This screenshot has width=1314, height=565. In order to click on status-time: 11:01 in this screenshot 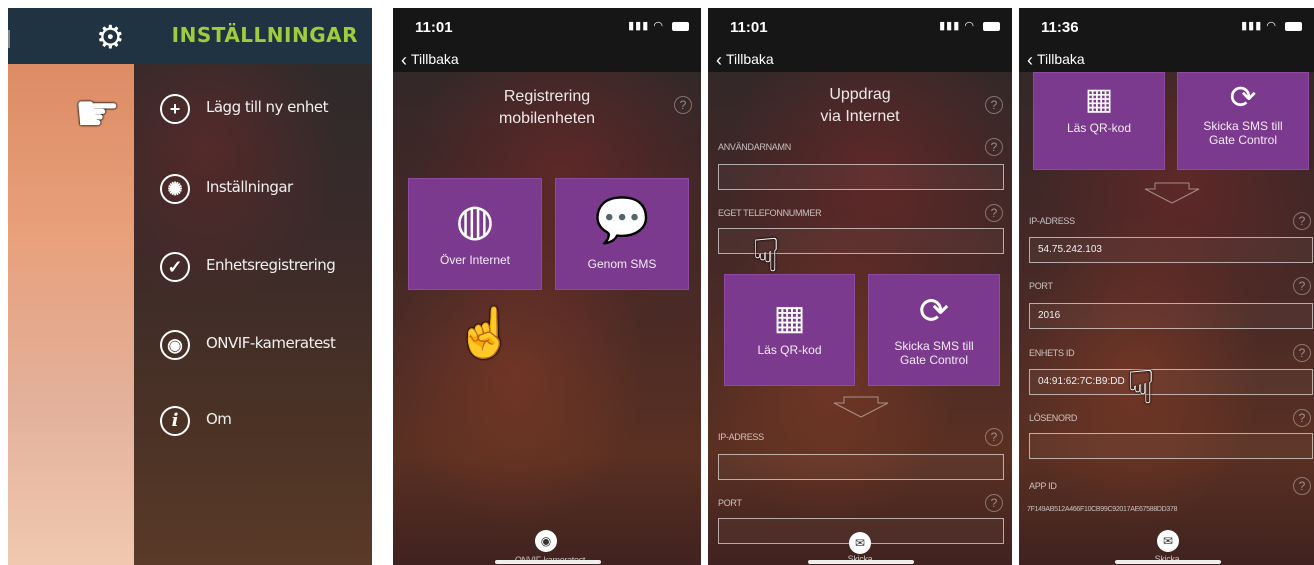, I will do `click(434, 27)`.